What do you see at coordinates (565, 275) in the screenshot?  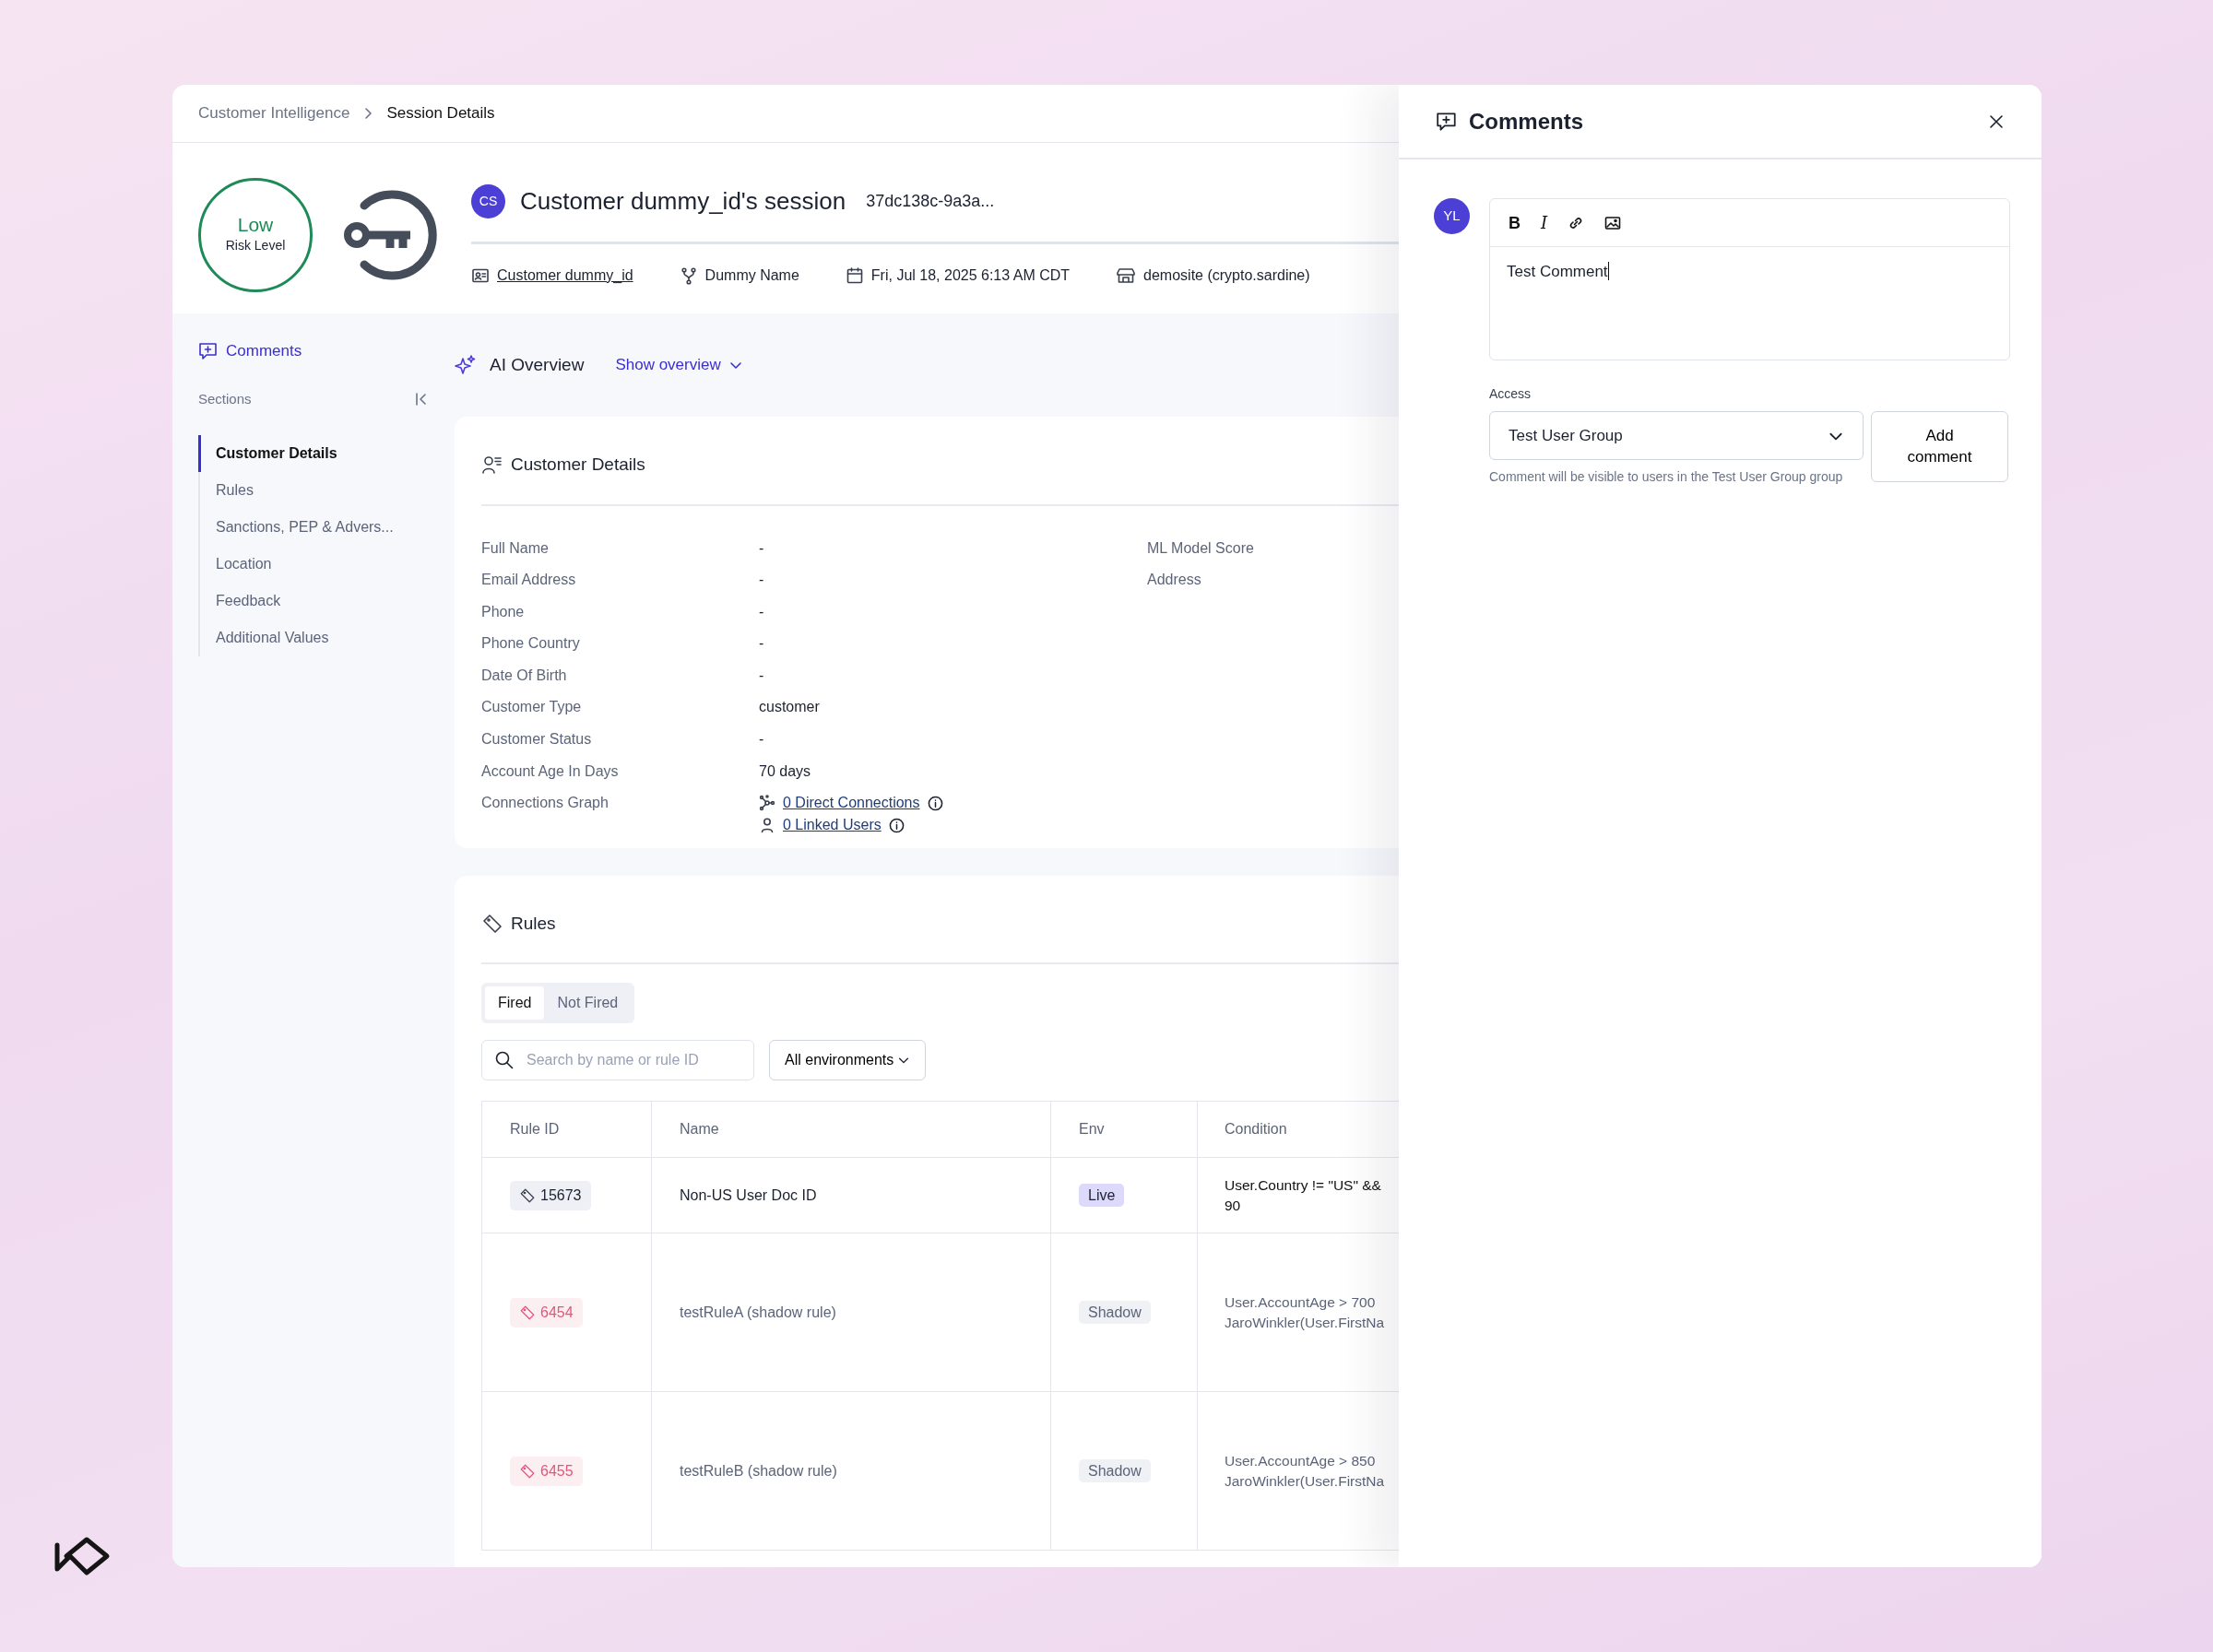 I see `customer-link: Customer dummy_id` at bounding box center [565, 275].